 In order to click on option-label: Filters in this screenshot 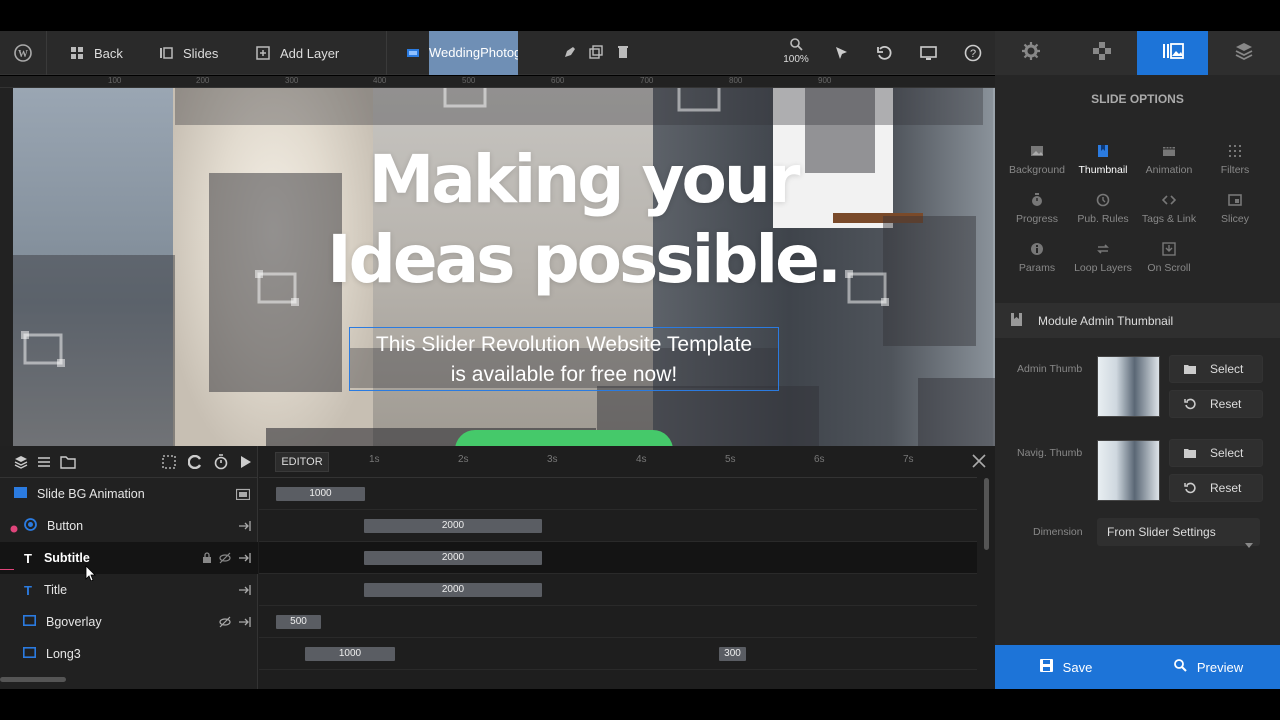, I will do `click(1235, 170)`.